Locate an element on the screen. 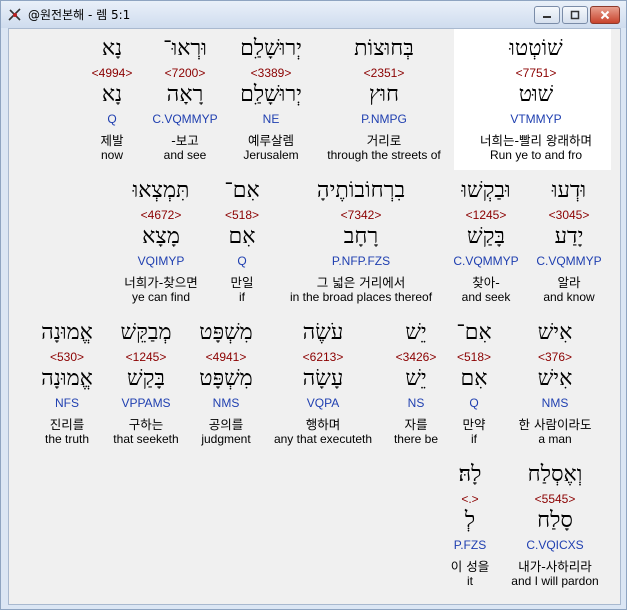  strong-number: <3045> is located at coordinates (569, 215).